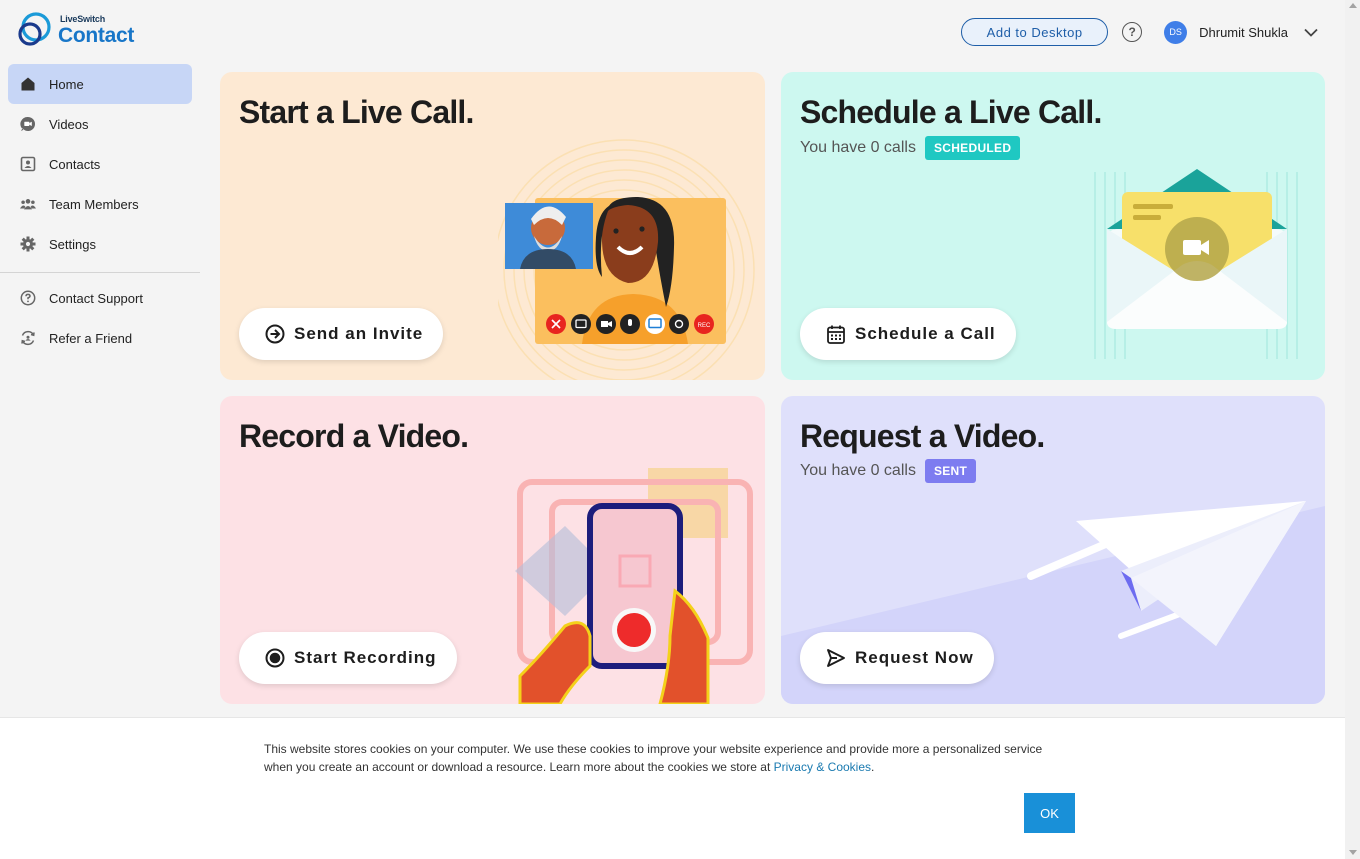  I want to click on sidebar-item-team-members: Team Members, so click(100, 204).